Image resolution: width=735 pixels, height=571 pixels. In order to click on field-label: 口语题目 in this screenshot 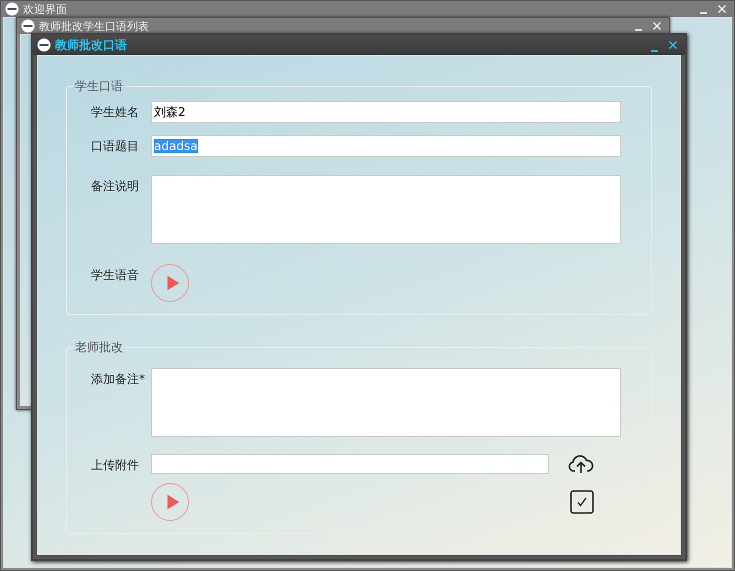, I will do `click(115, 146)`.